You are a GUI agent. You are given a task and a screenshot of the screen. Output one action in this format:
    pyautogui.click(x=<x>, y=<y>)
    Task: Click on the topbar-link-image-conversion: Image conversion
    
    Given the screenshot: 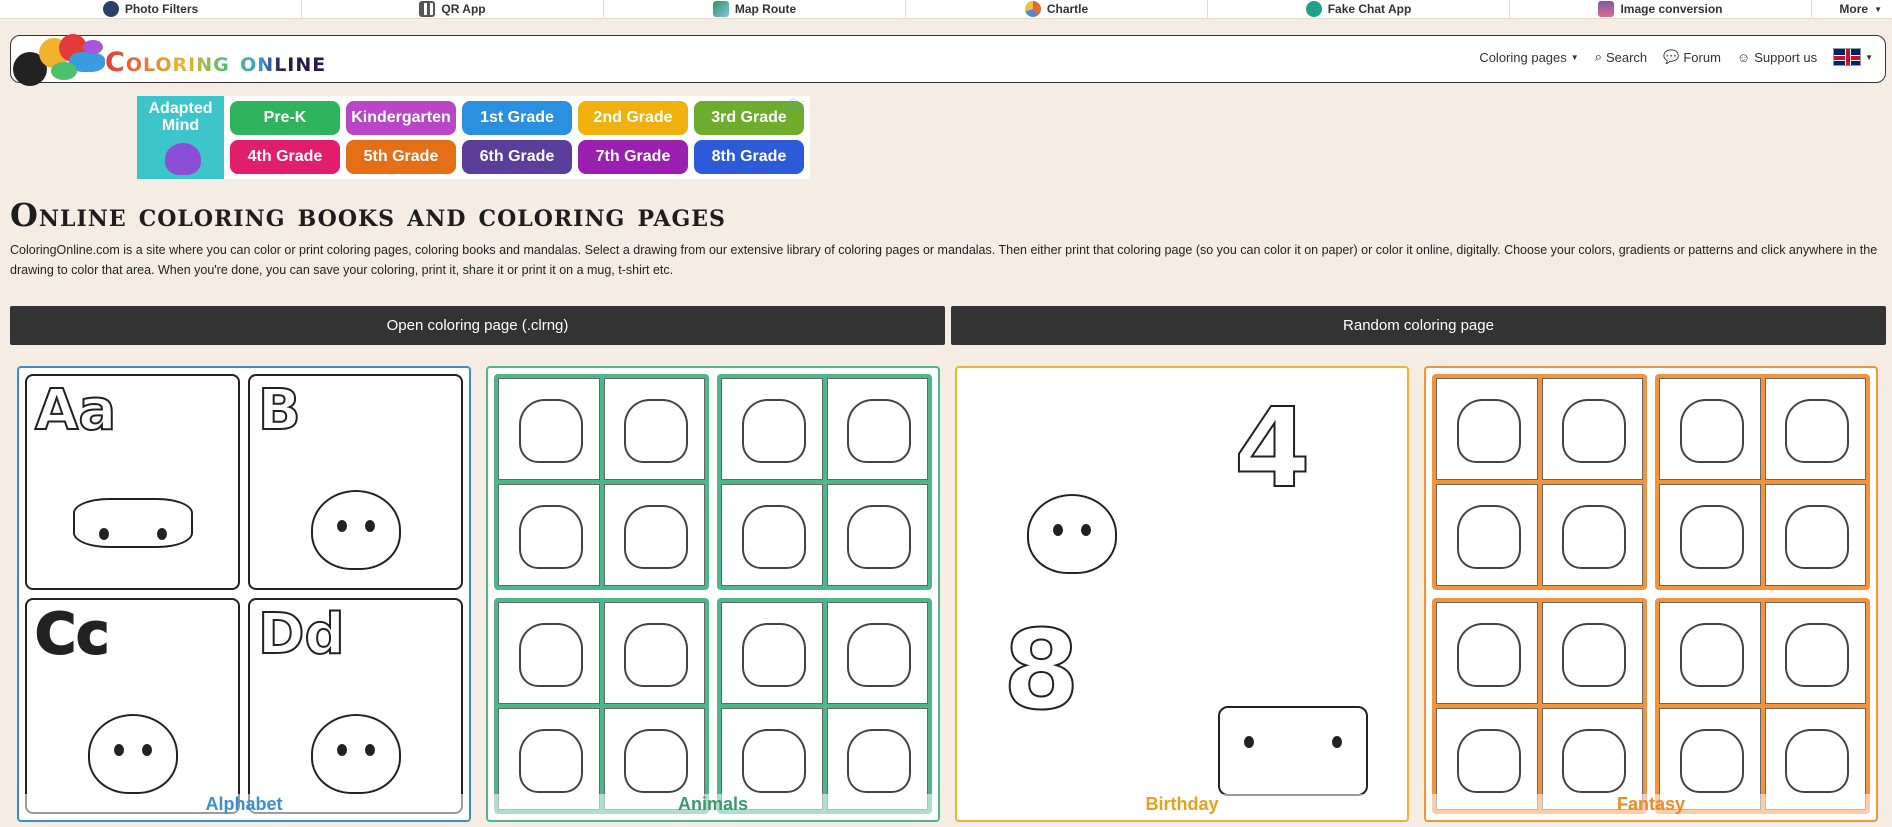 What is the action you would take?
    pyautogui.click(x=1661, y=9)
    